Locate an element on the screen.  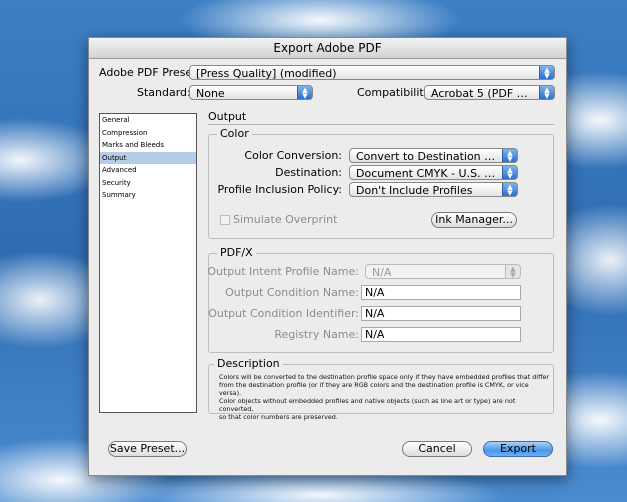
registry-name-field: N/A is located at coordinates (441, 334).